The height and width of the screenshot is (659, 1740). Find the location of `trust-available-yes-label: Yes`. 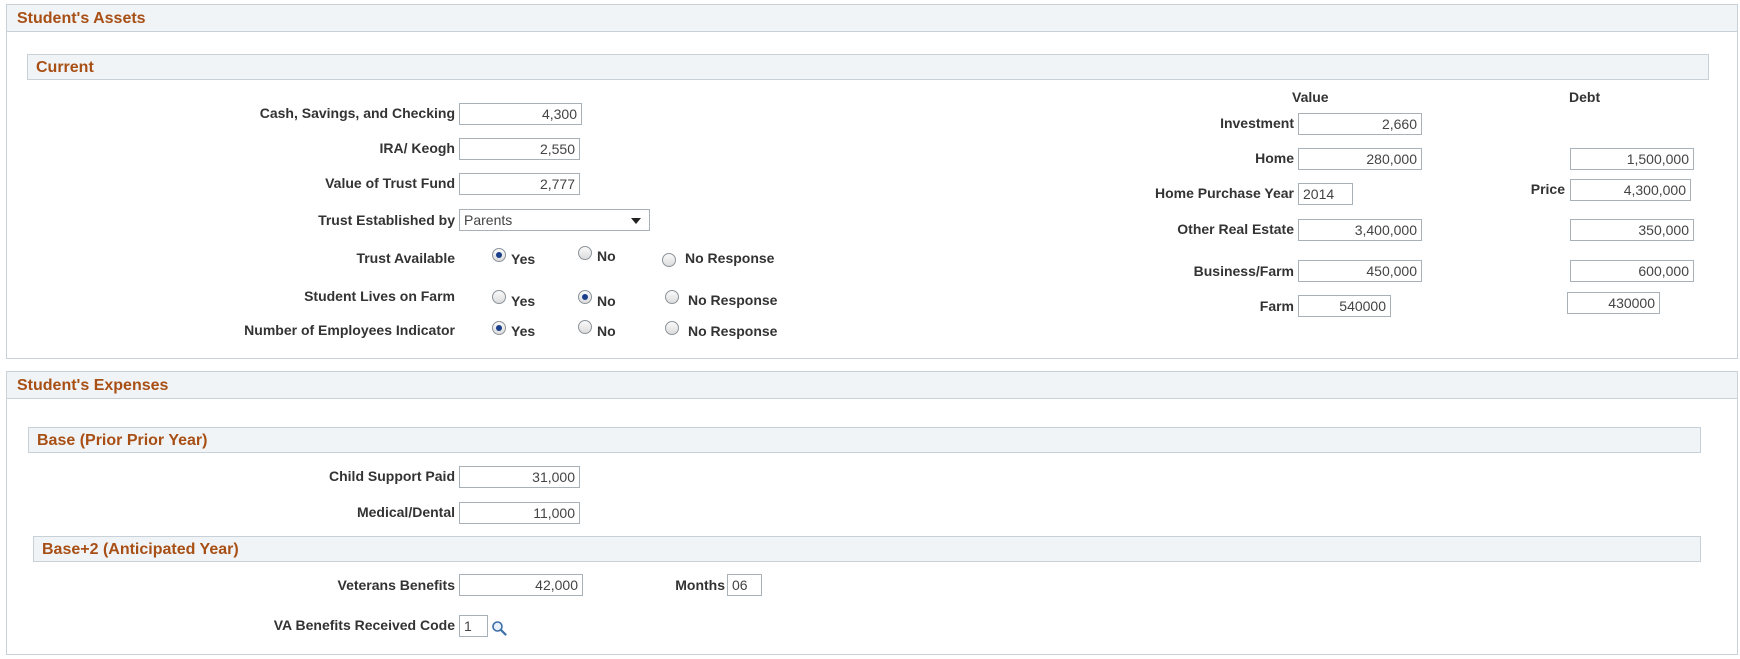

trust-available-yes-label: Yes is located at coordinates (523, 259).